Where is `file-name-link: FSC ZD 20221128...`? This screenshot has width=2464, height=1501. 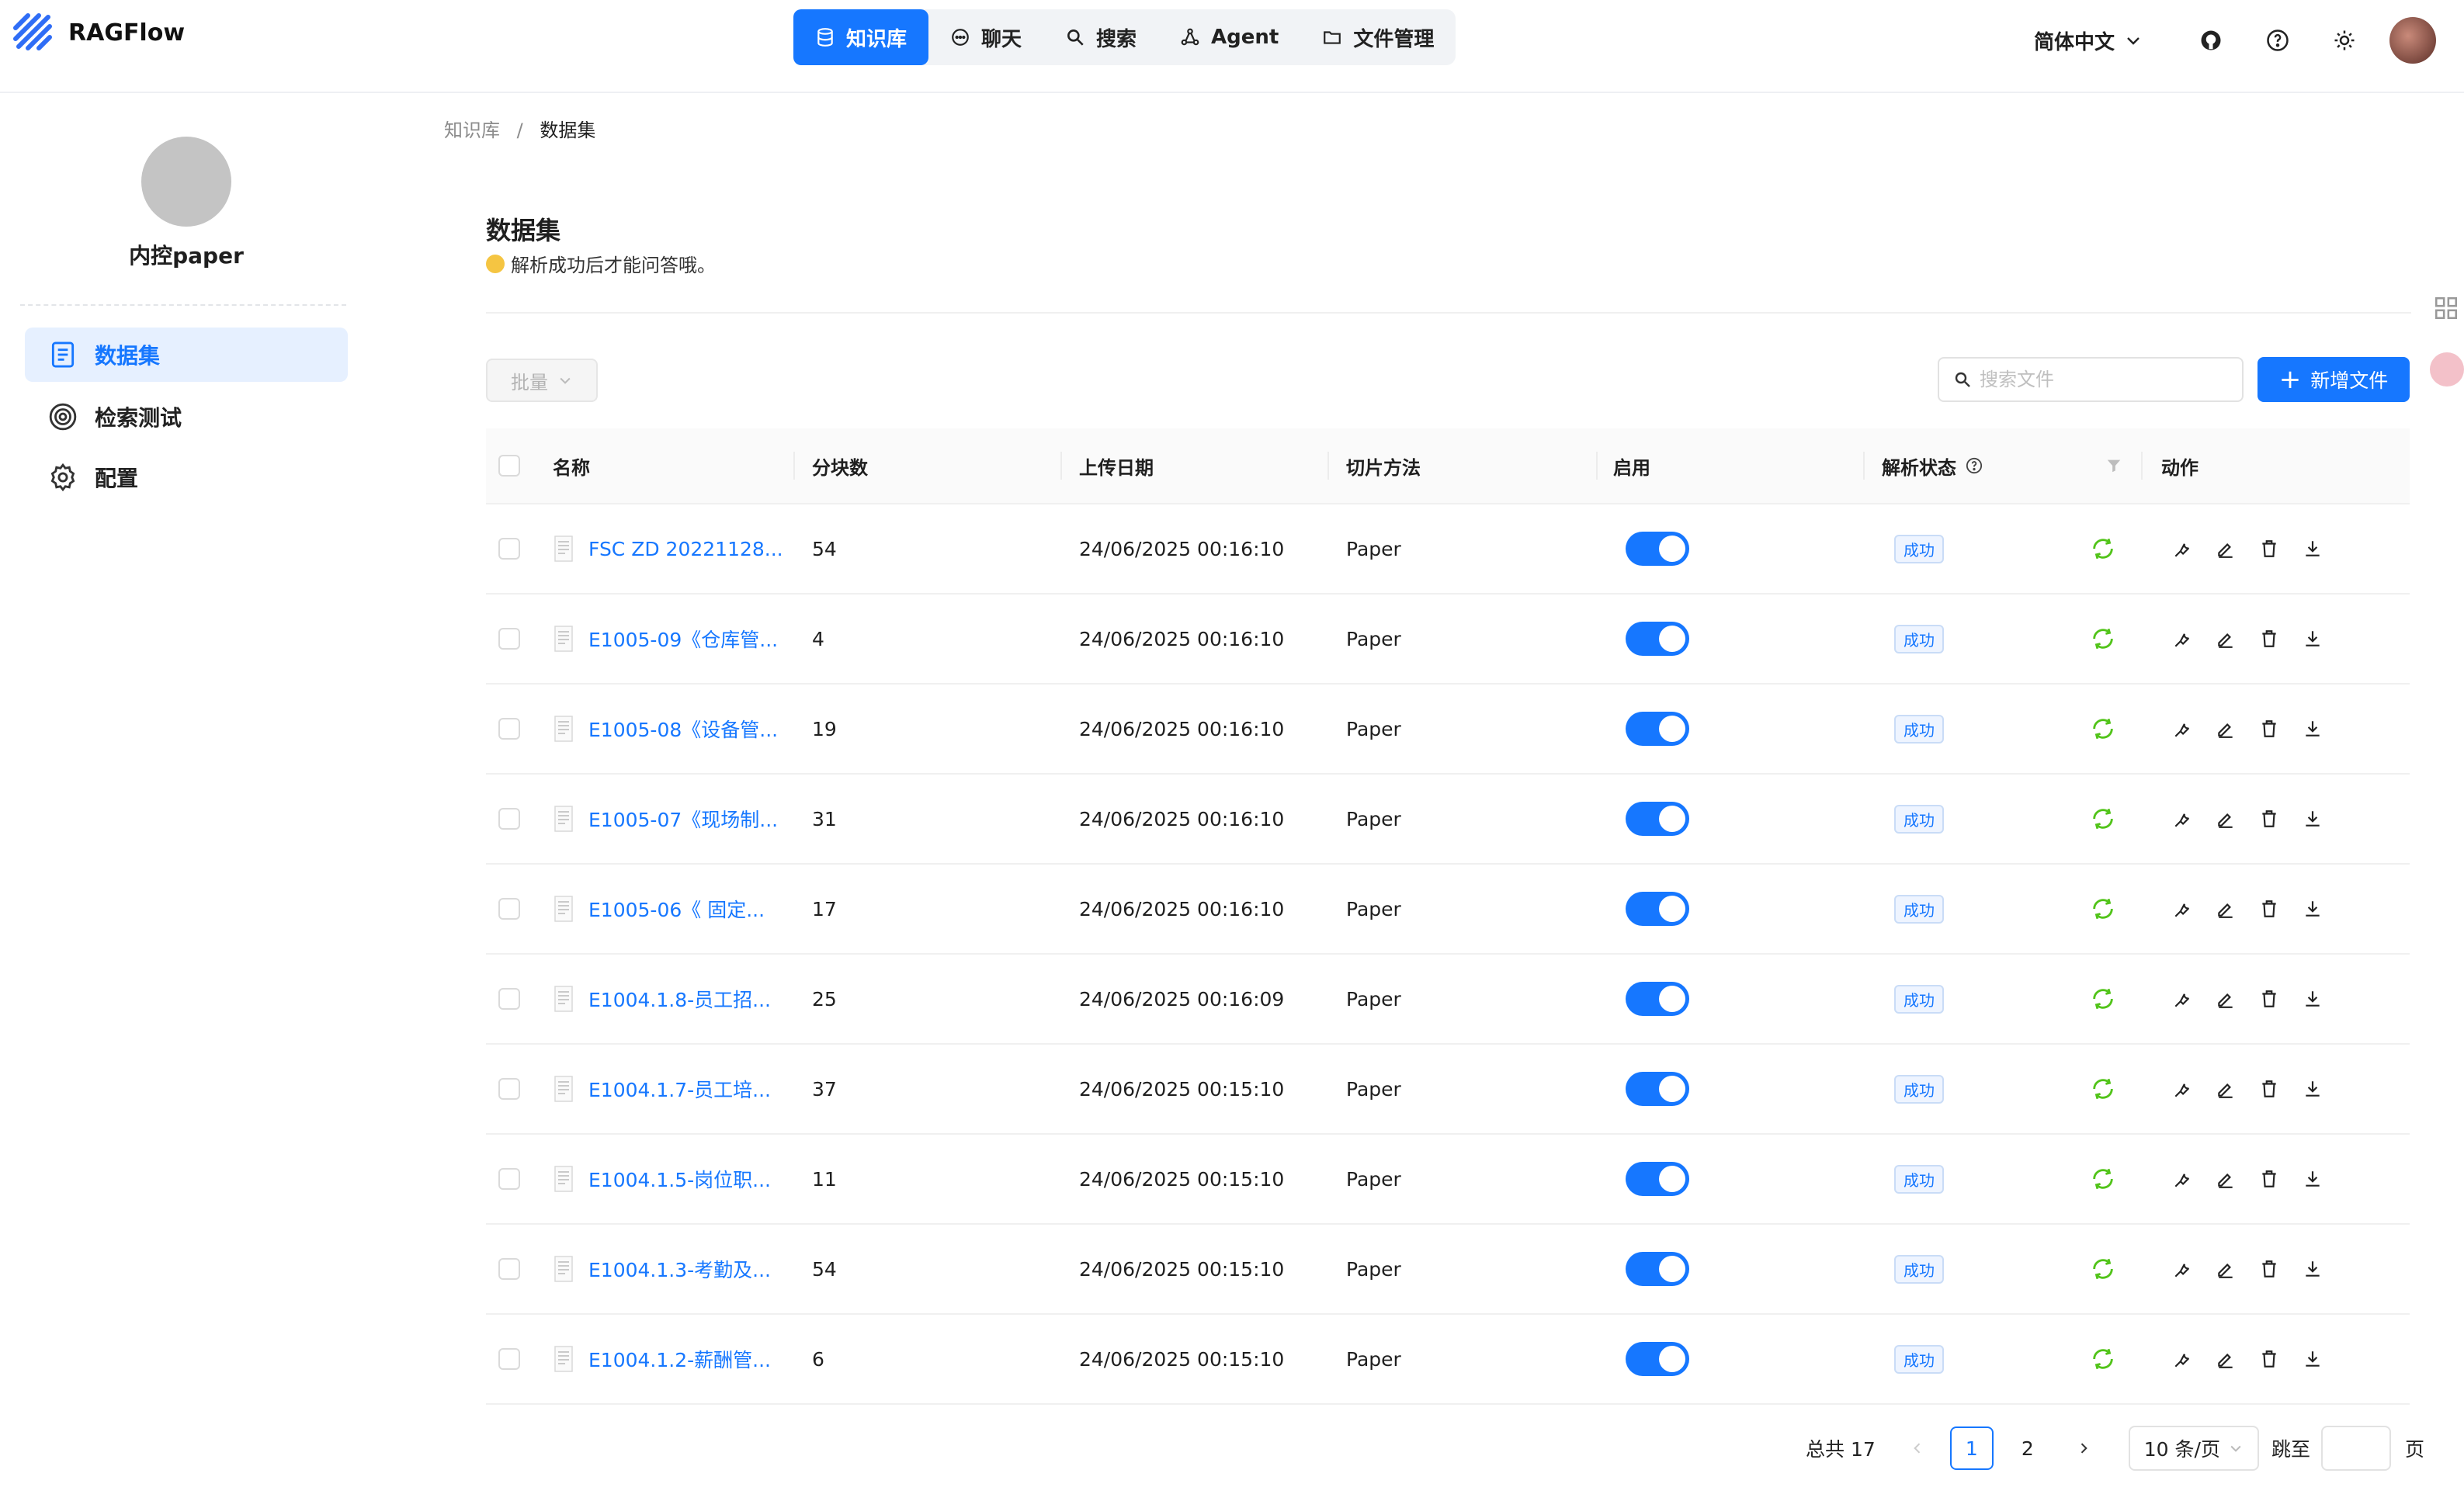 file-name-link: FSC ZD 20221128... is located at coordinates (685, 549).